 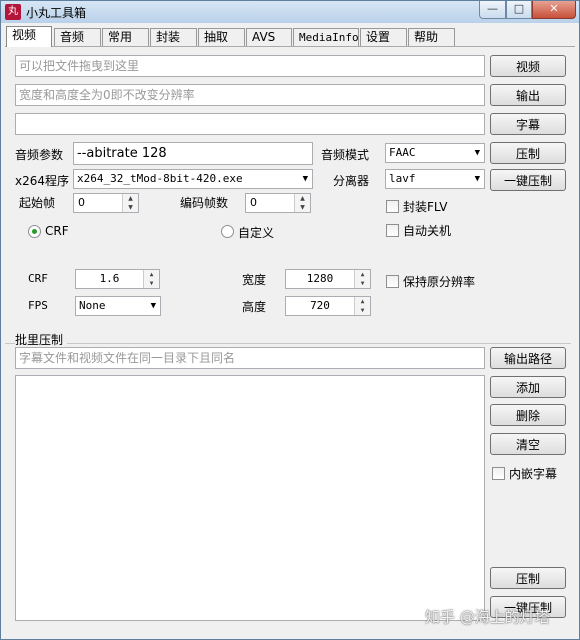 What do you see at coordinates (42, 181) in the screenshot?
I see `x264-label: x264程序` at bounding box center [42, 181].